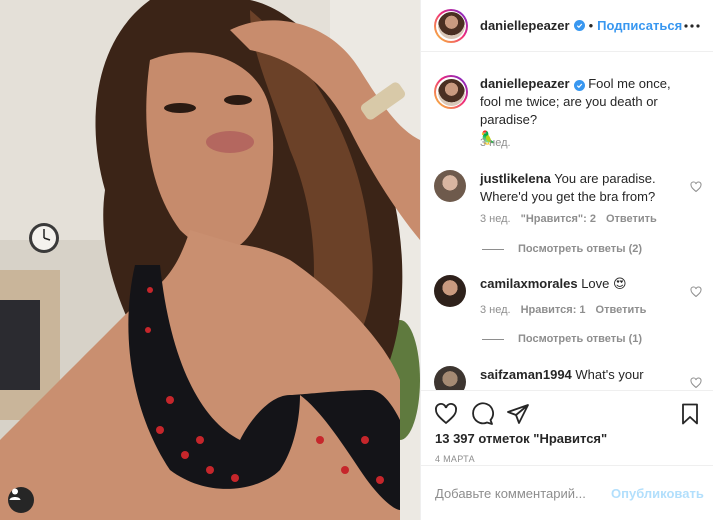 The image size is (713, 520). I want to click on more-options-icon, so click(692, 26).